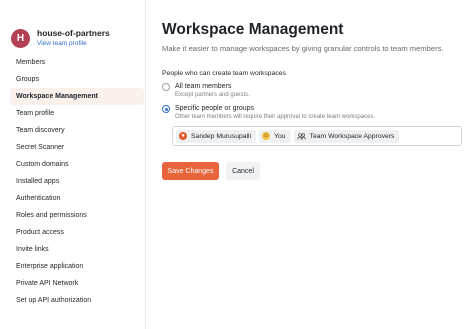  I want to click on team-name: house-of-partners, so click(73, 33).